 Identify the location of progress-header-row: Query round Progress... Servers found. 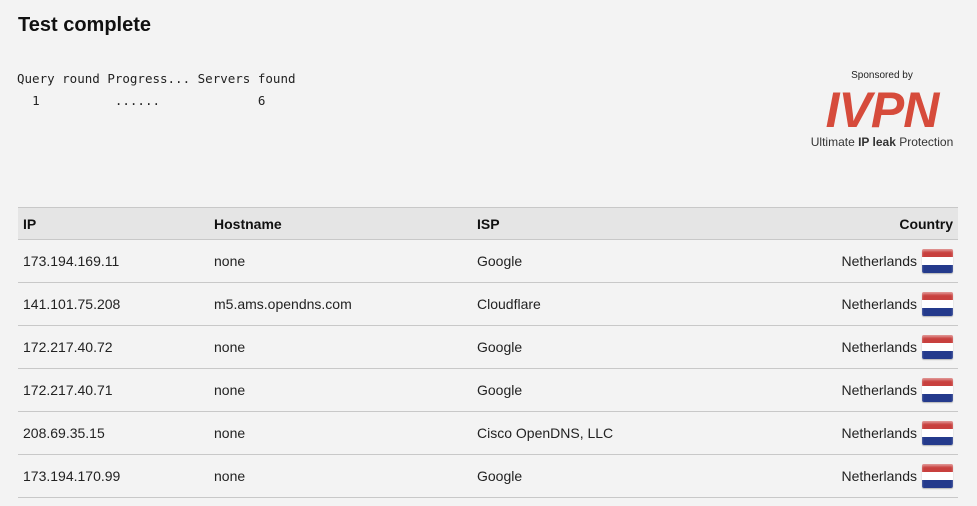
(156, 79).